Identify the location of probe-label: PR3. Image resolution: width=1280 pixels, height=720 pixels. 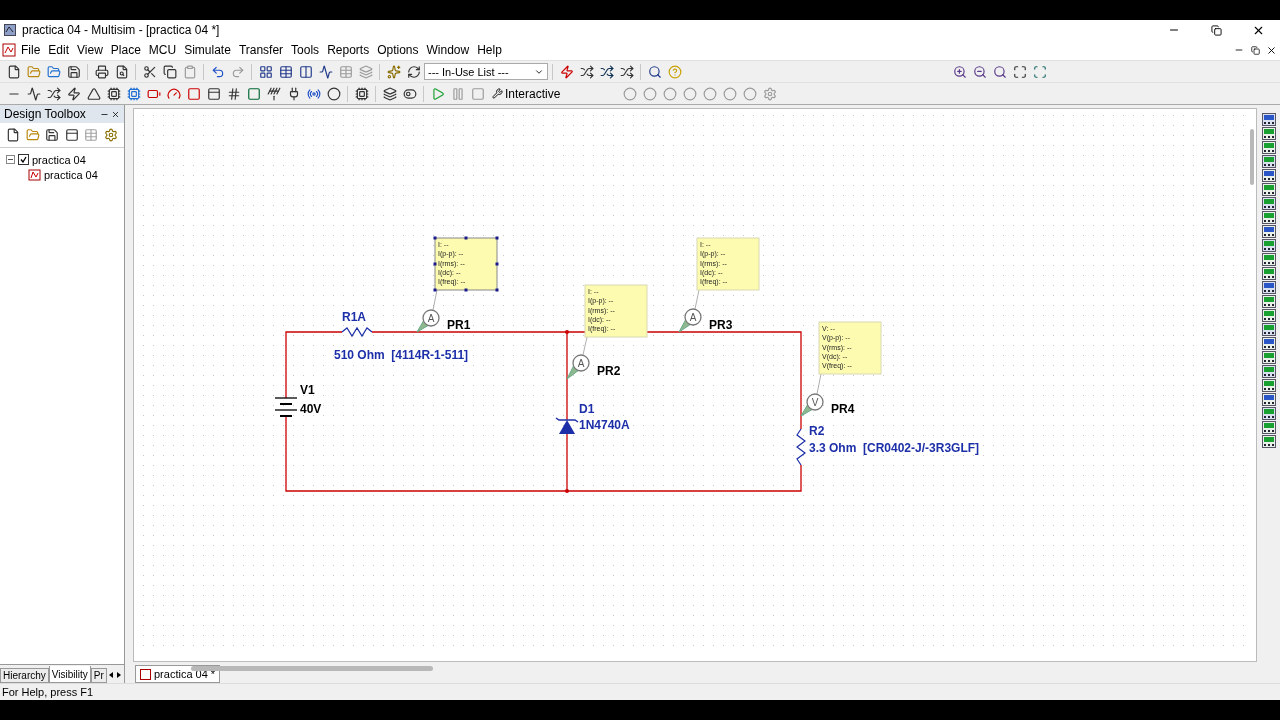
(721, 325).